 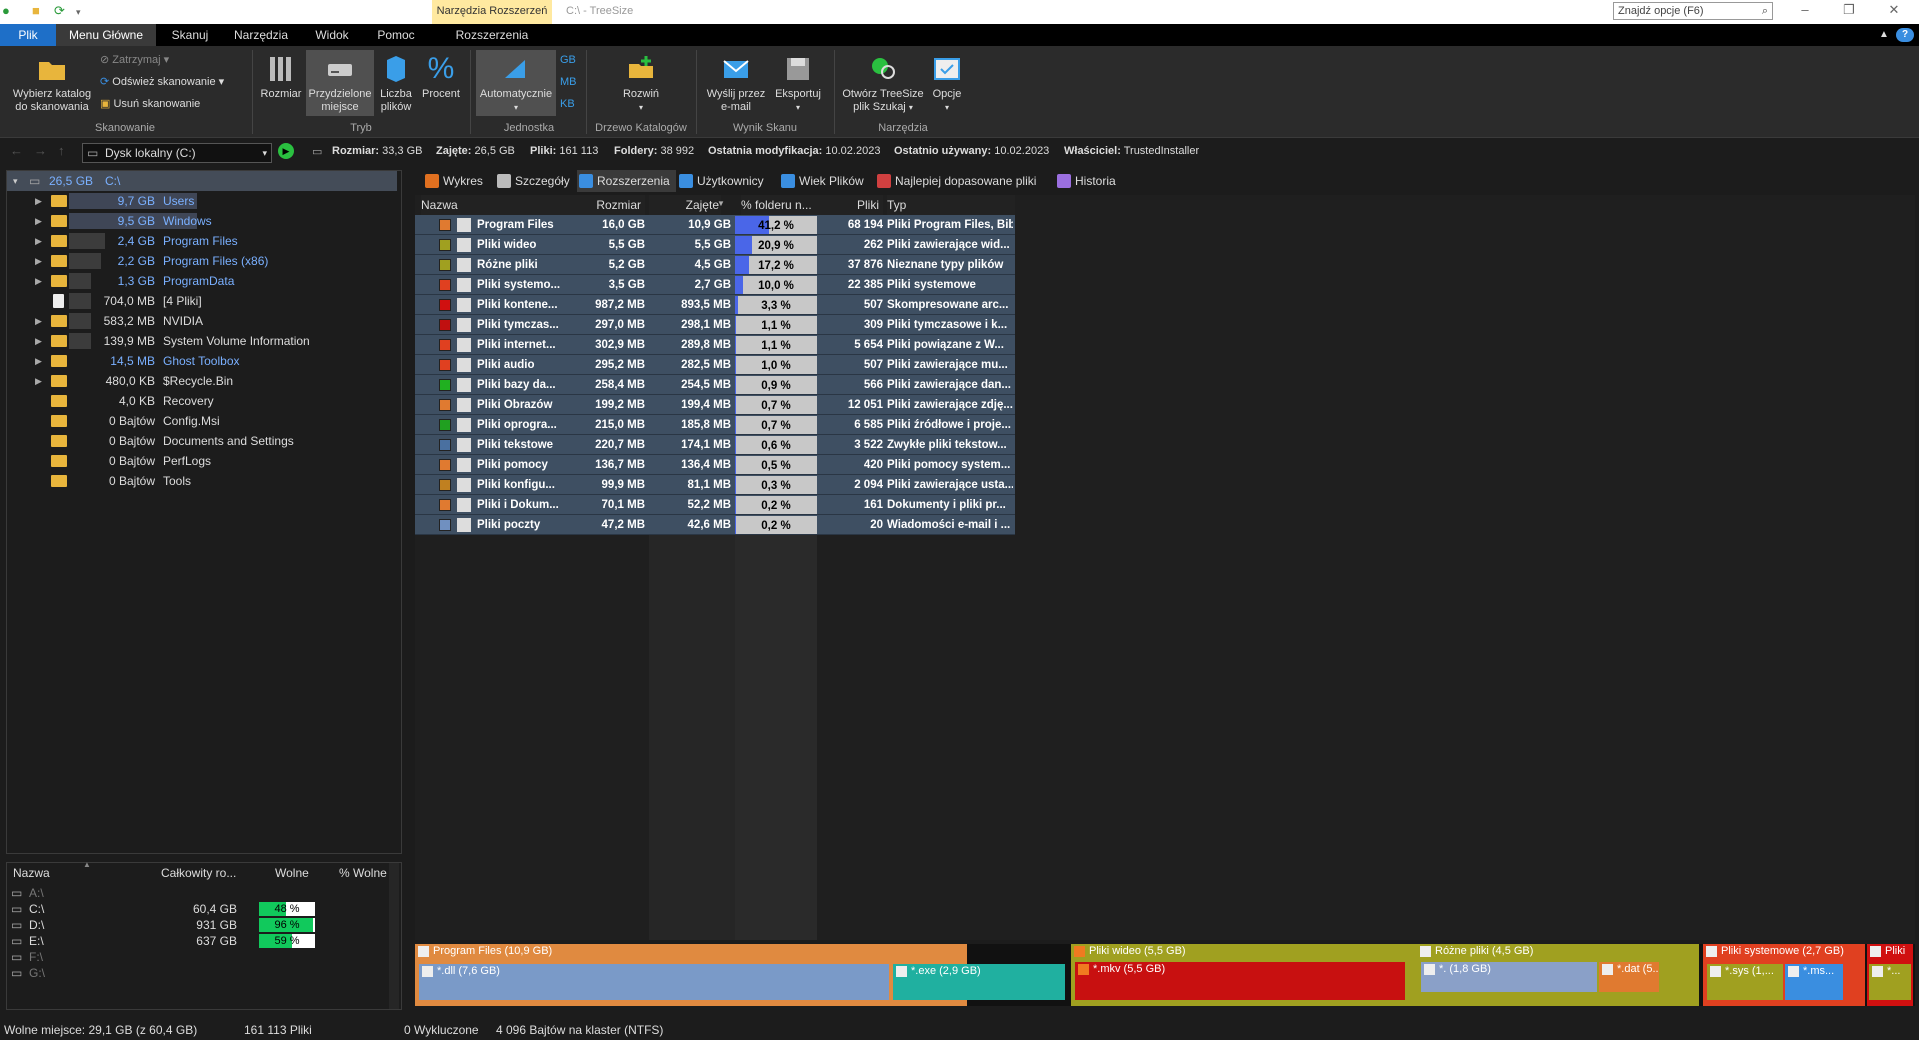 What do you see at coordinates (261, 35) in the screenshot?
I see `tab-tools: Narzędzia` at bounding box center [261, 35].